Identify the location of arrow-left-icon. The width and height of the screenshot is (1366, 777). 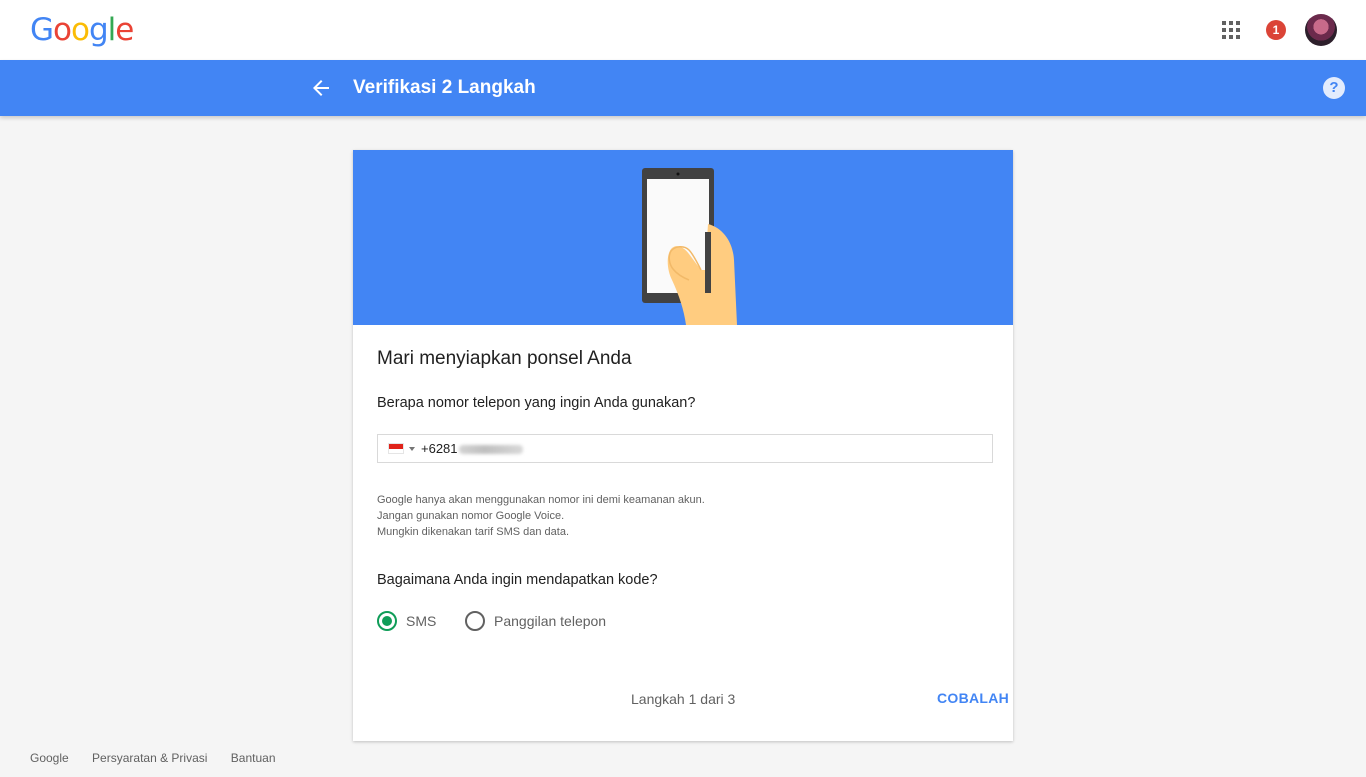
(321, 88).